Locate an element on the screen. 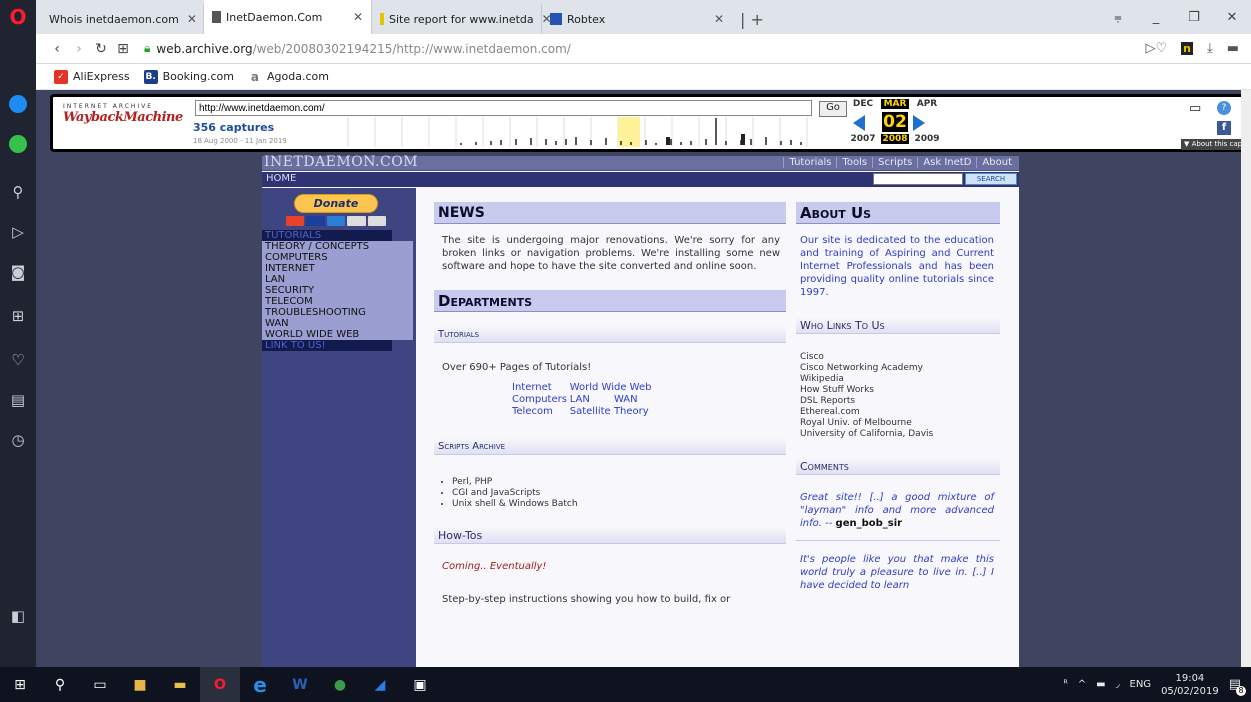 The image size is (1251, 702). tab-menu-icon: ⩦ is located at coordinates (1118, 17).